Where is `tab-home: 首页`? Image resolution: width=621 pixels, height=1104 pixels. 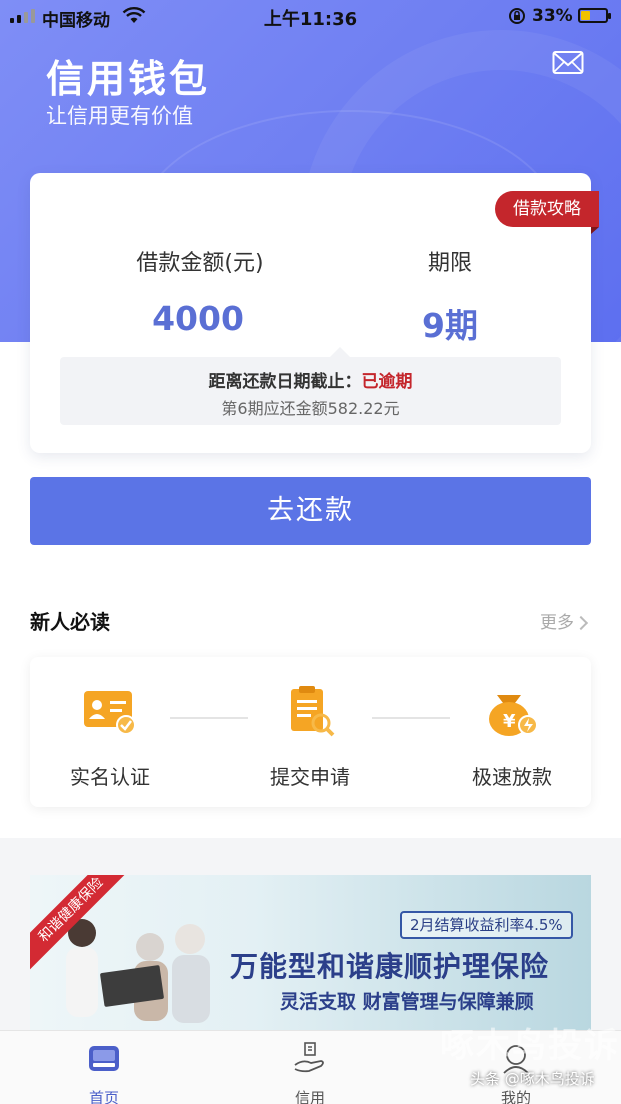 tab-home: 首页 is located at coordinates (104, 1072).